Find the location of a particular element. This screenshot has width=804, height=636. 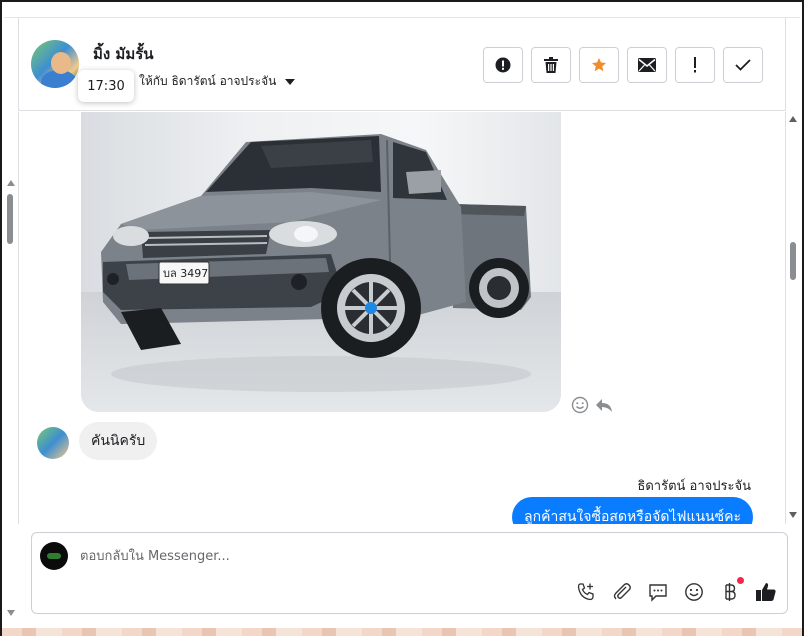

trash-icon is located at coordinates (551, 65).